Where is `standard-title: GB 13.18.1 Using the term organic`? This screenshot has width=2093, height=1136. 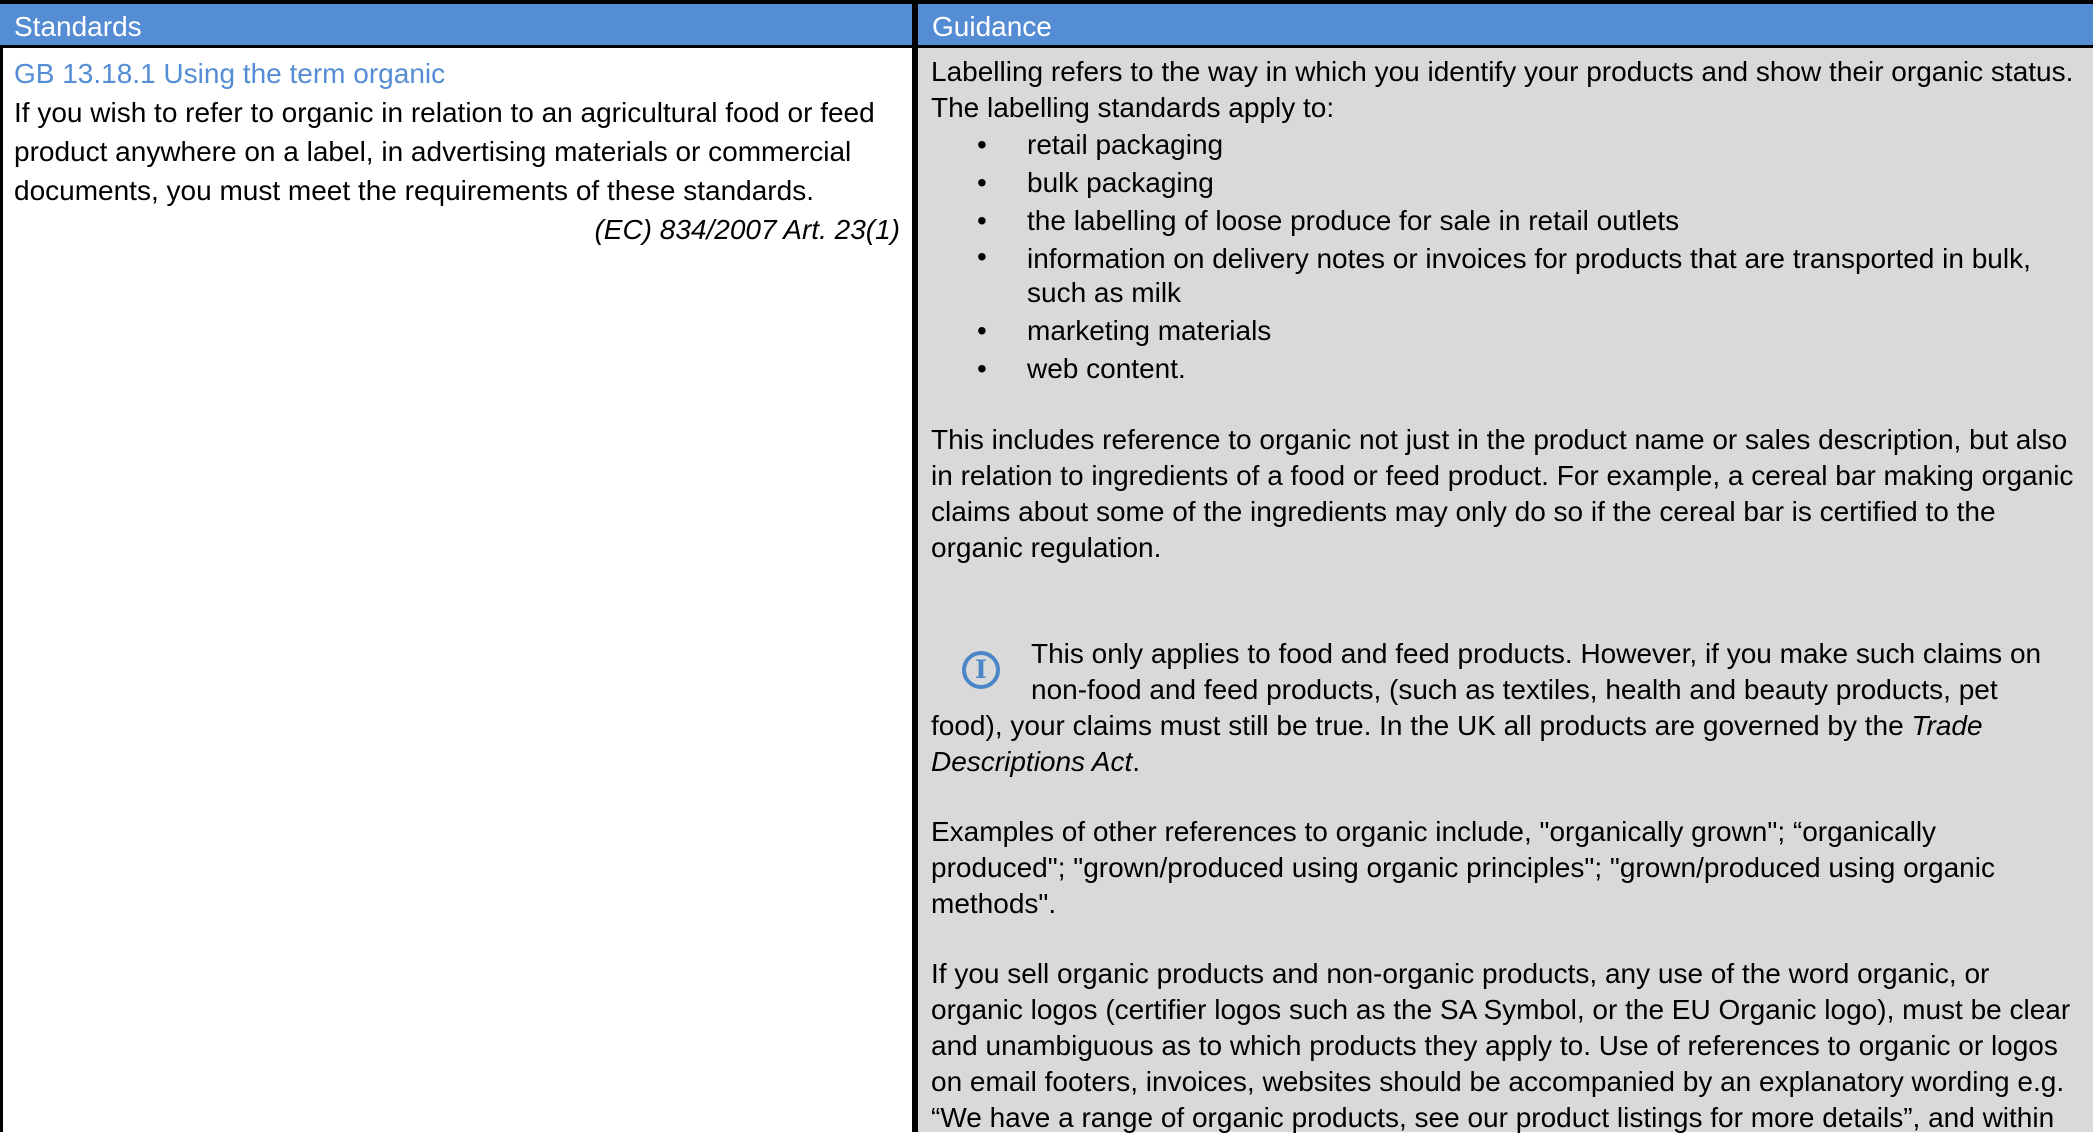
standard-title: GB 13.18.1 Using the term organic is located at coordinates (230, 73).